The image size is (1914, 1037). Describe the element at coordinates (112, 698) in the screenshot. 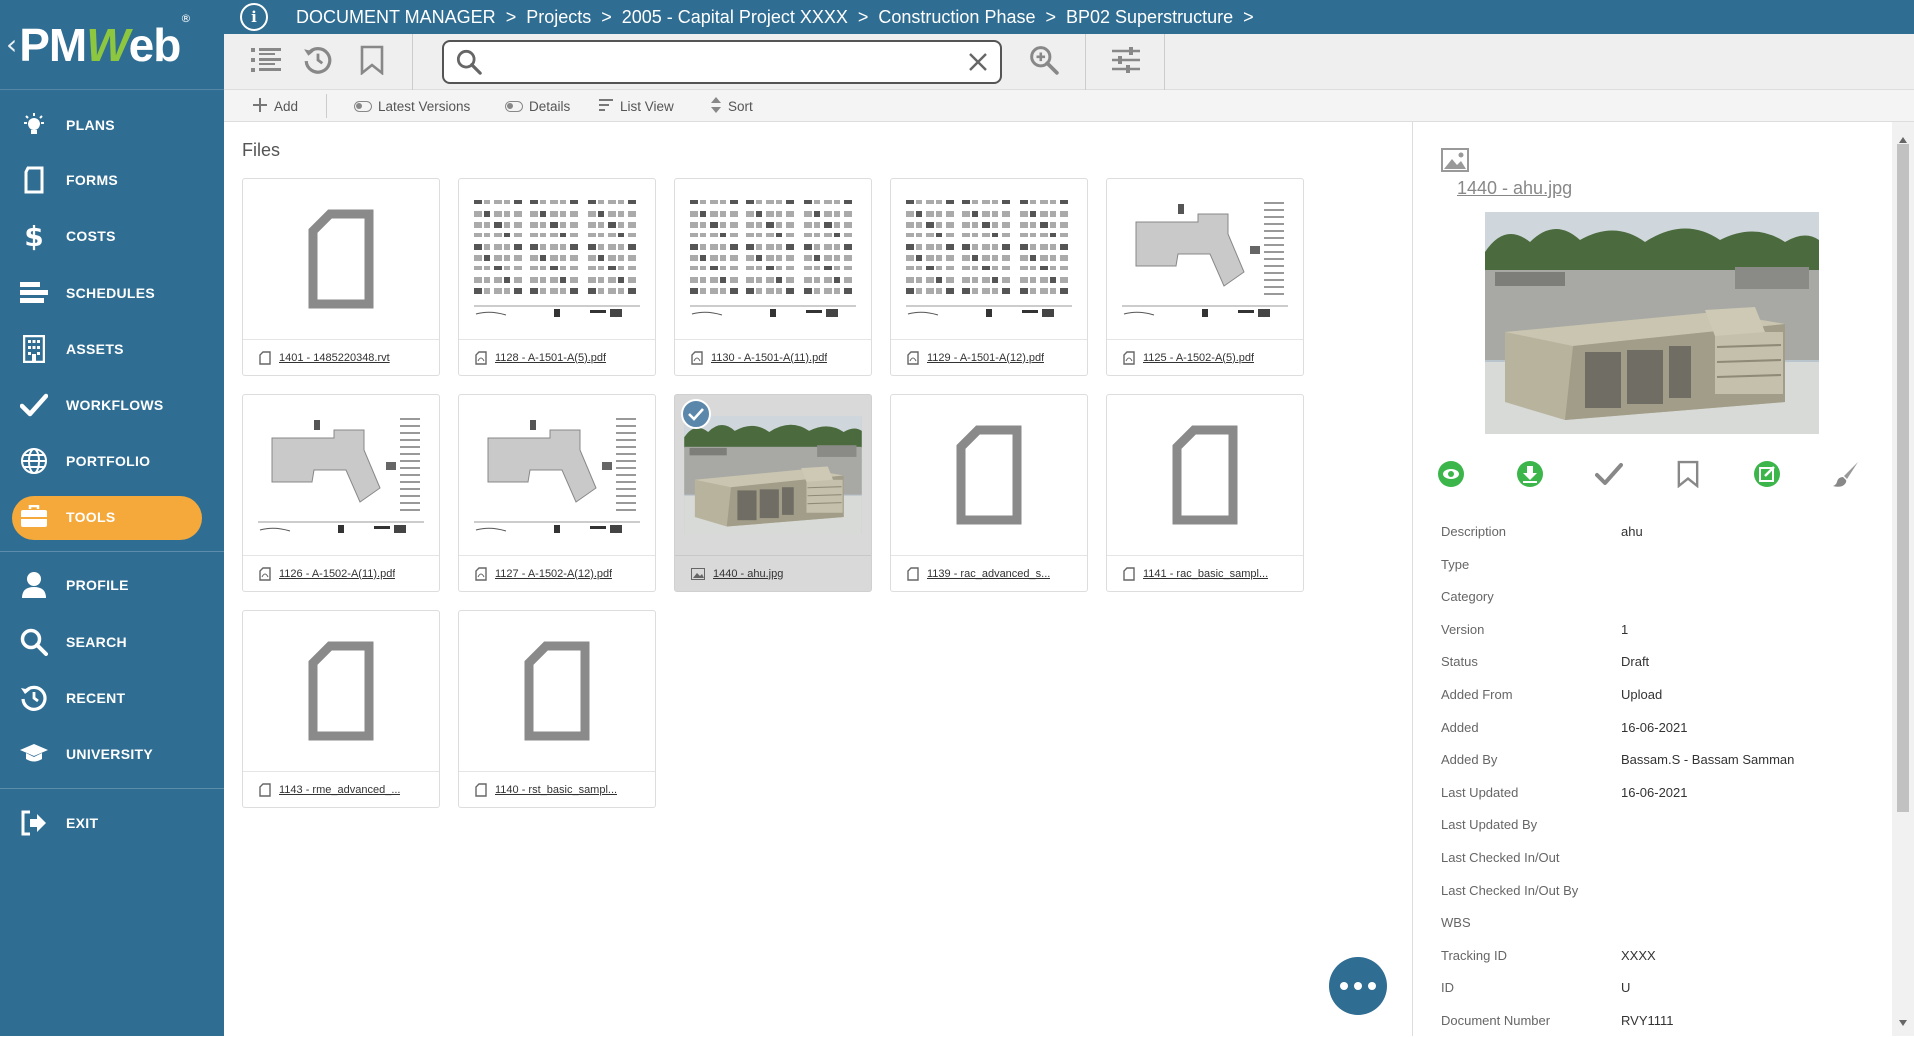

I see `sidebar-item-recent: RECENT` at that location.